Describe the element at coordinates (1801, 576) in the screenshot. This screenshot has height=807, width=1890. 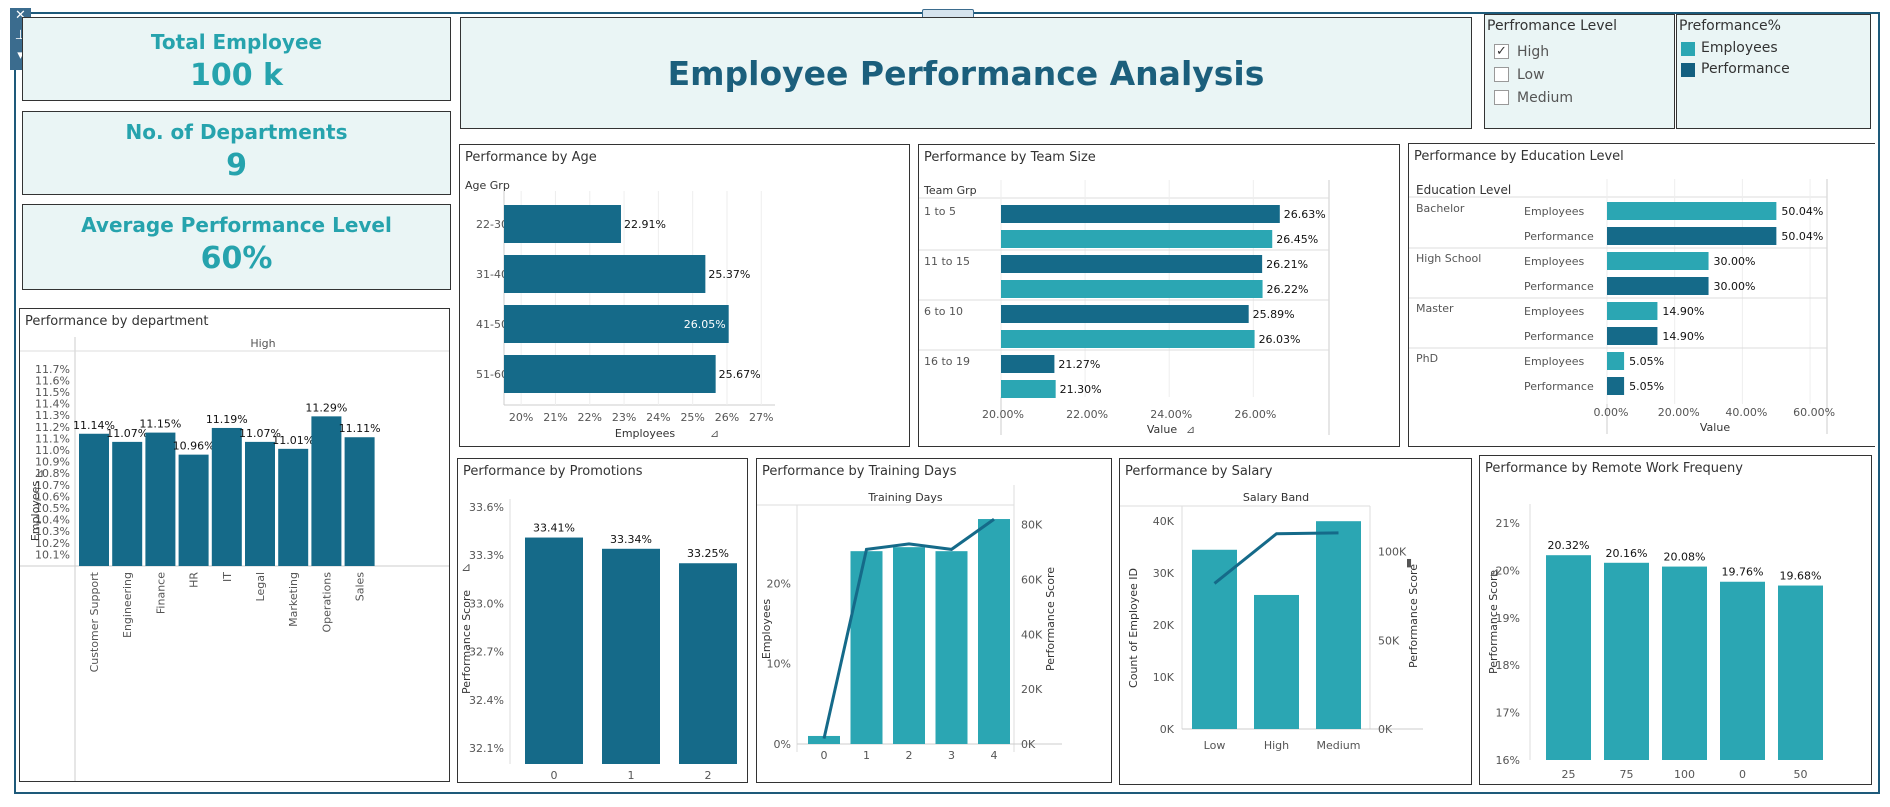
I see `data-label: 19.68%` at that location.